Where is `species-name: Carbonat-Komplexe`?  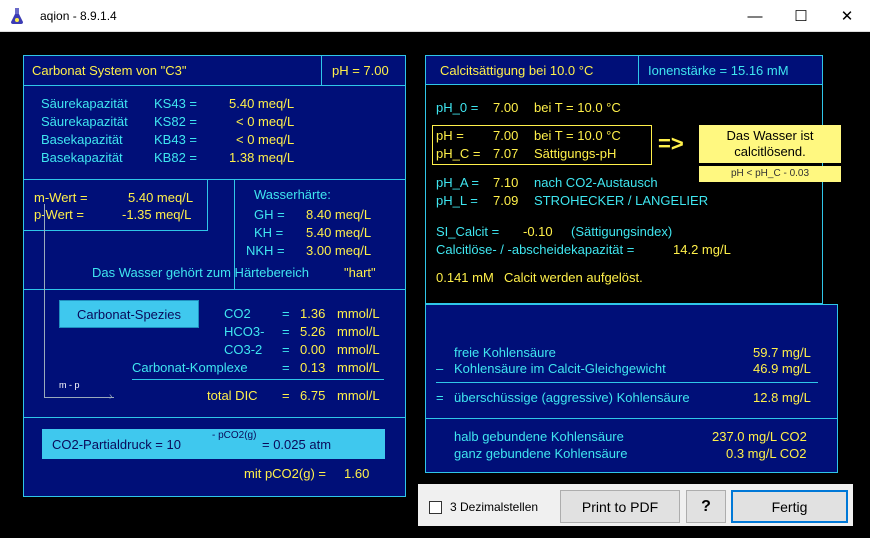 species-name: Carbonat-Komplexe is located at coordinates (190, 367).